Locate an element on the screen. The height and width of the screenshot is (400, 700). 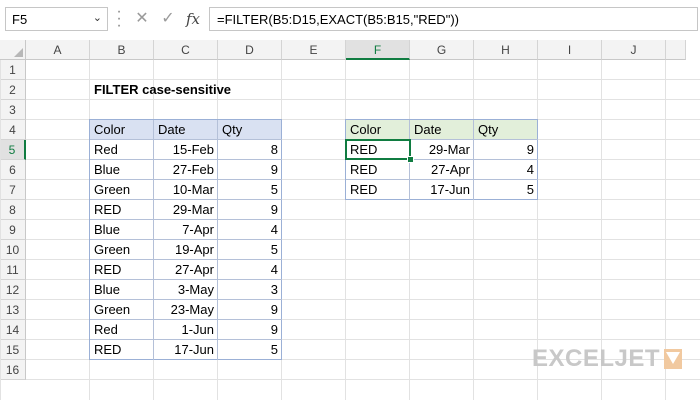
source-cell: 15-Feb is located at coordinates (186, 150).